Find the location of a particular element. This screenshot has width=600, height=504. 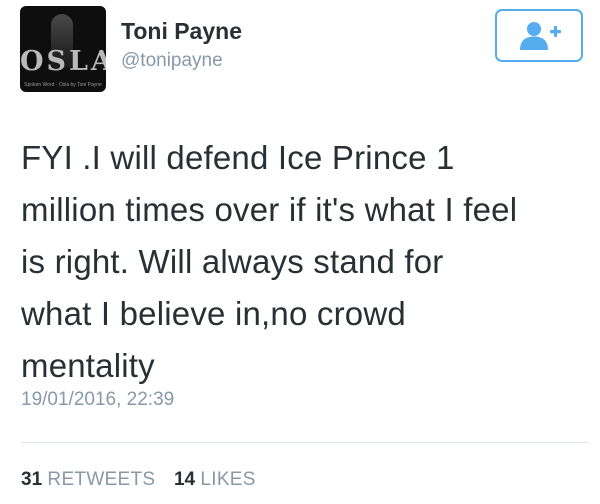

retweets-label: RETWEETS is located at coordinates (101, 479).